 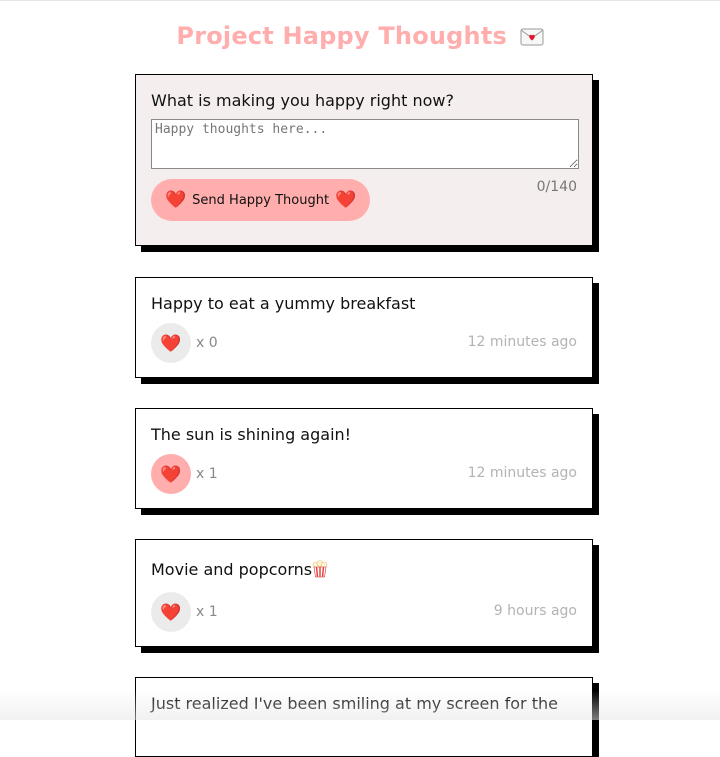 I want to click on thought-message: The sun is shining again!, so click(x=251, y=434).